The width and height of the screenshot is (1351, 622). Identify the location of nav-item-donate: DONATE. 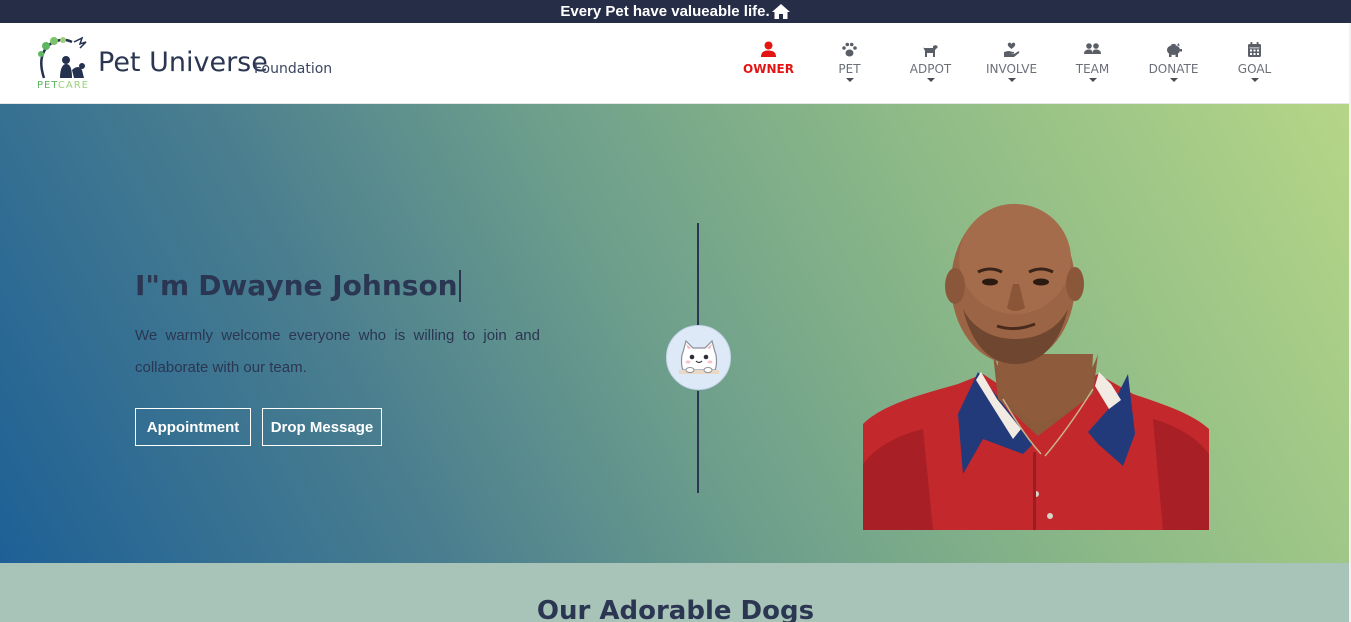
(1173, 65).